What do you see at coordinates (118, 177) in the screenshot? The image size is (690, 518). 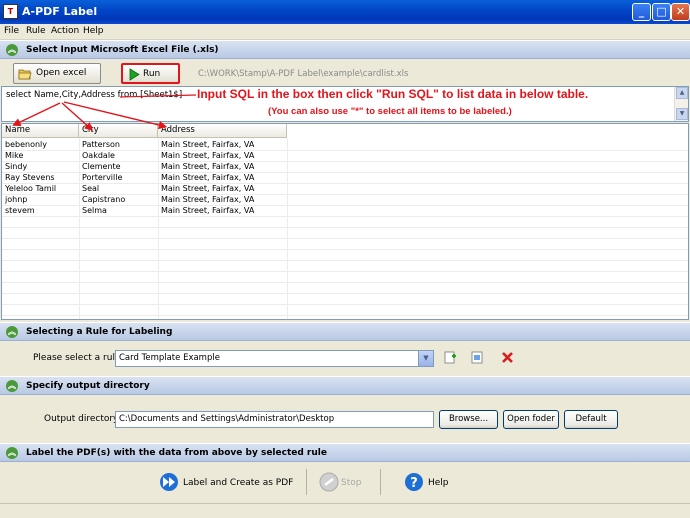 I see `table-cell-city: Porterville` at bounding box center [118, 177].